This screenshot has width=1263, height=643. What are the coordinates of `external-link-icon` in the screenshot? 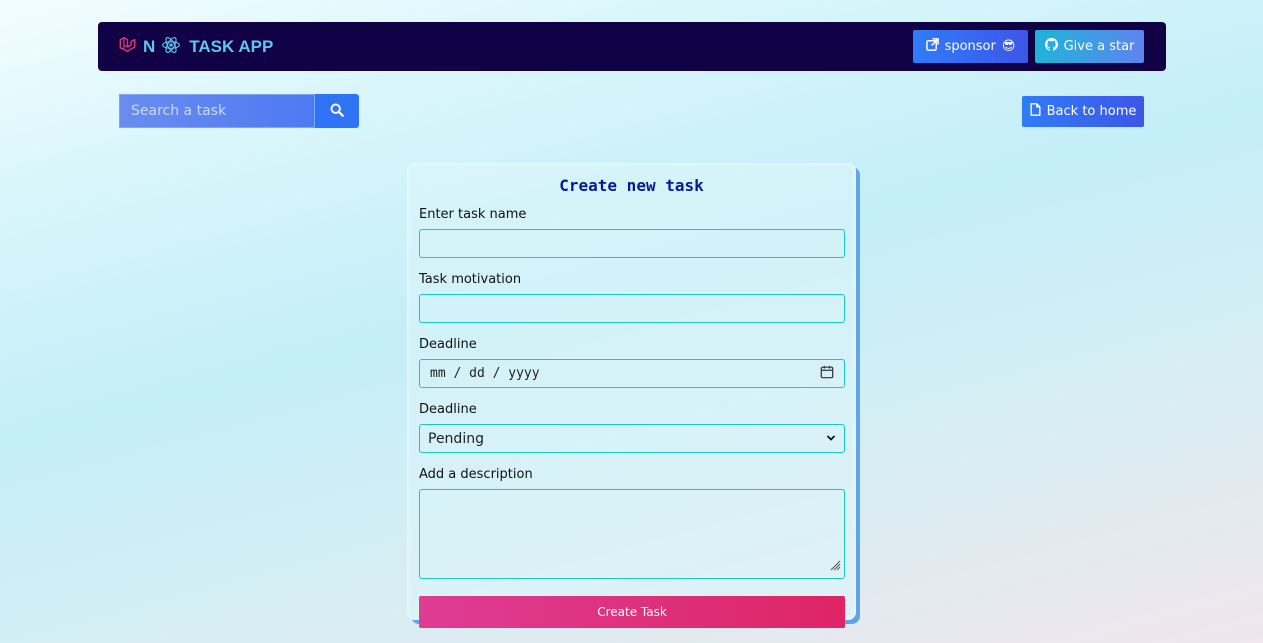 It's located at (932, 46).